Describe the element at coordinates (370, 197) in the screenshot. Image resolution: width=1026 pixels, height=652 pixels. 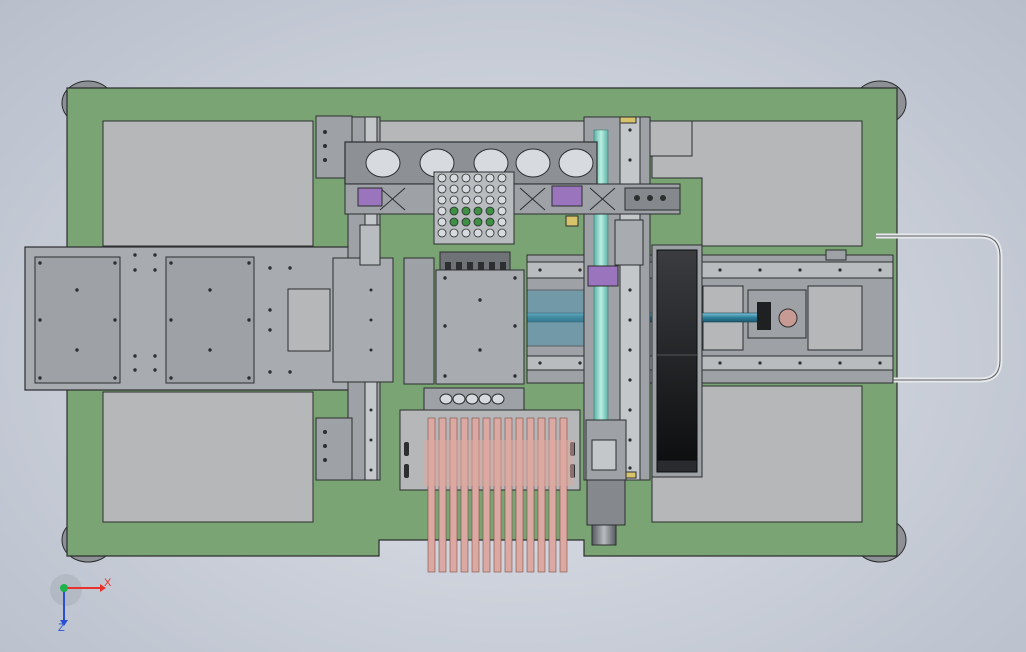
I see `purple-clamp-left` at that location.